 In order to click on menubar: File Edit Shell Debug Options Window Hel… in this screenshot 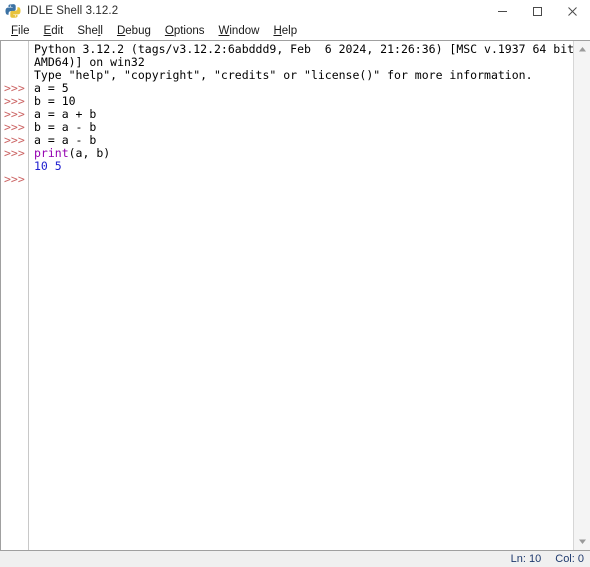, I will do `click(295, 31)`.